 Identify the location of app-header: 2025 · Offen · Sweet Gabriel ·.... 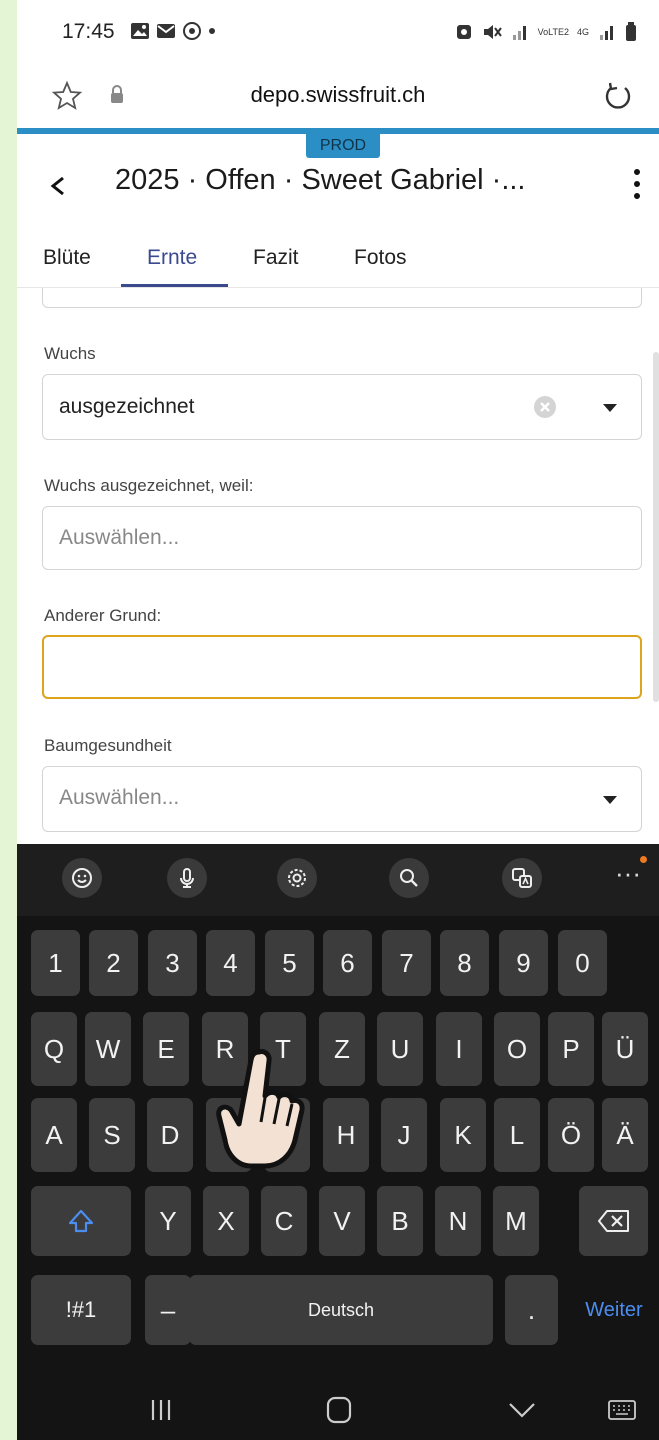
(338, 193).